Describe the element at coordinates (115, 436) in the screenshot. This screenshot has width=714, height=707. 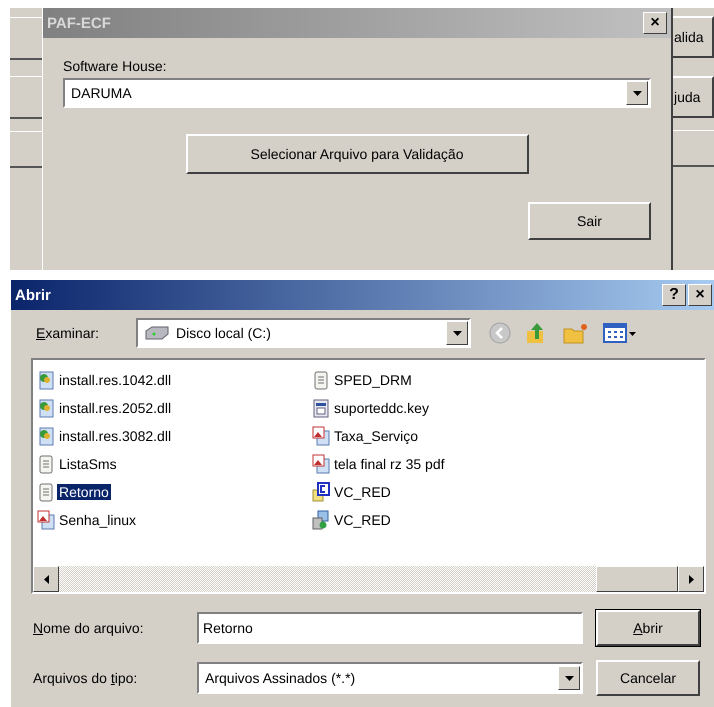
I see `file-item: install.res.3082.dll` at that location.